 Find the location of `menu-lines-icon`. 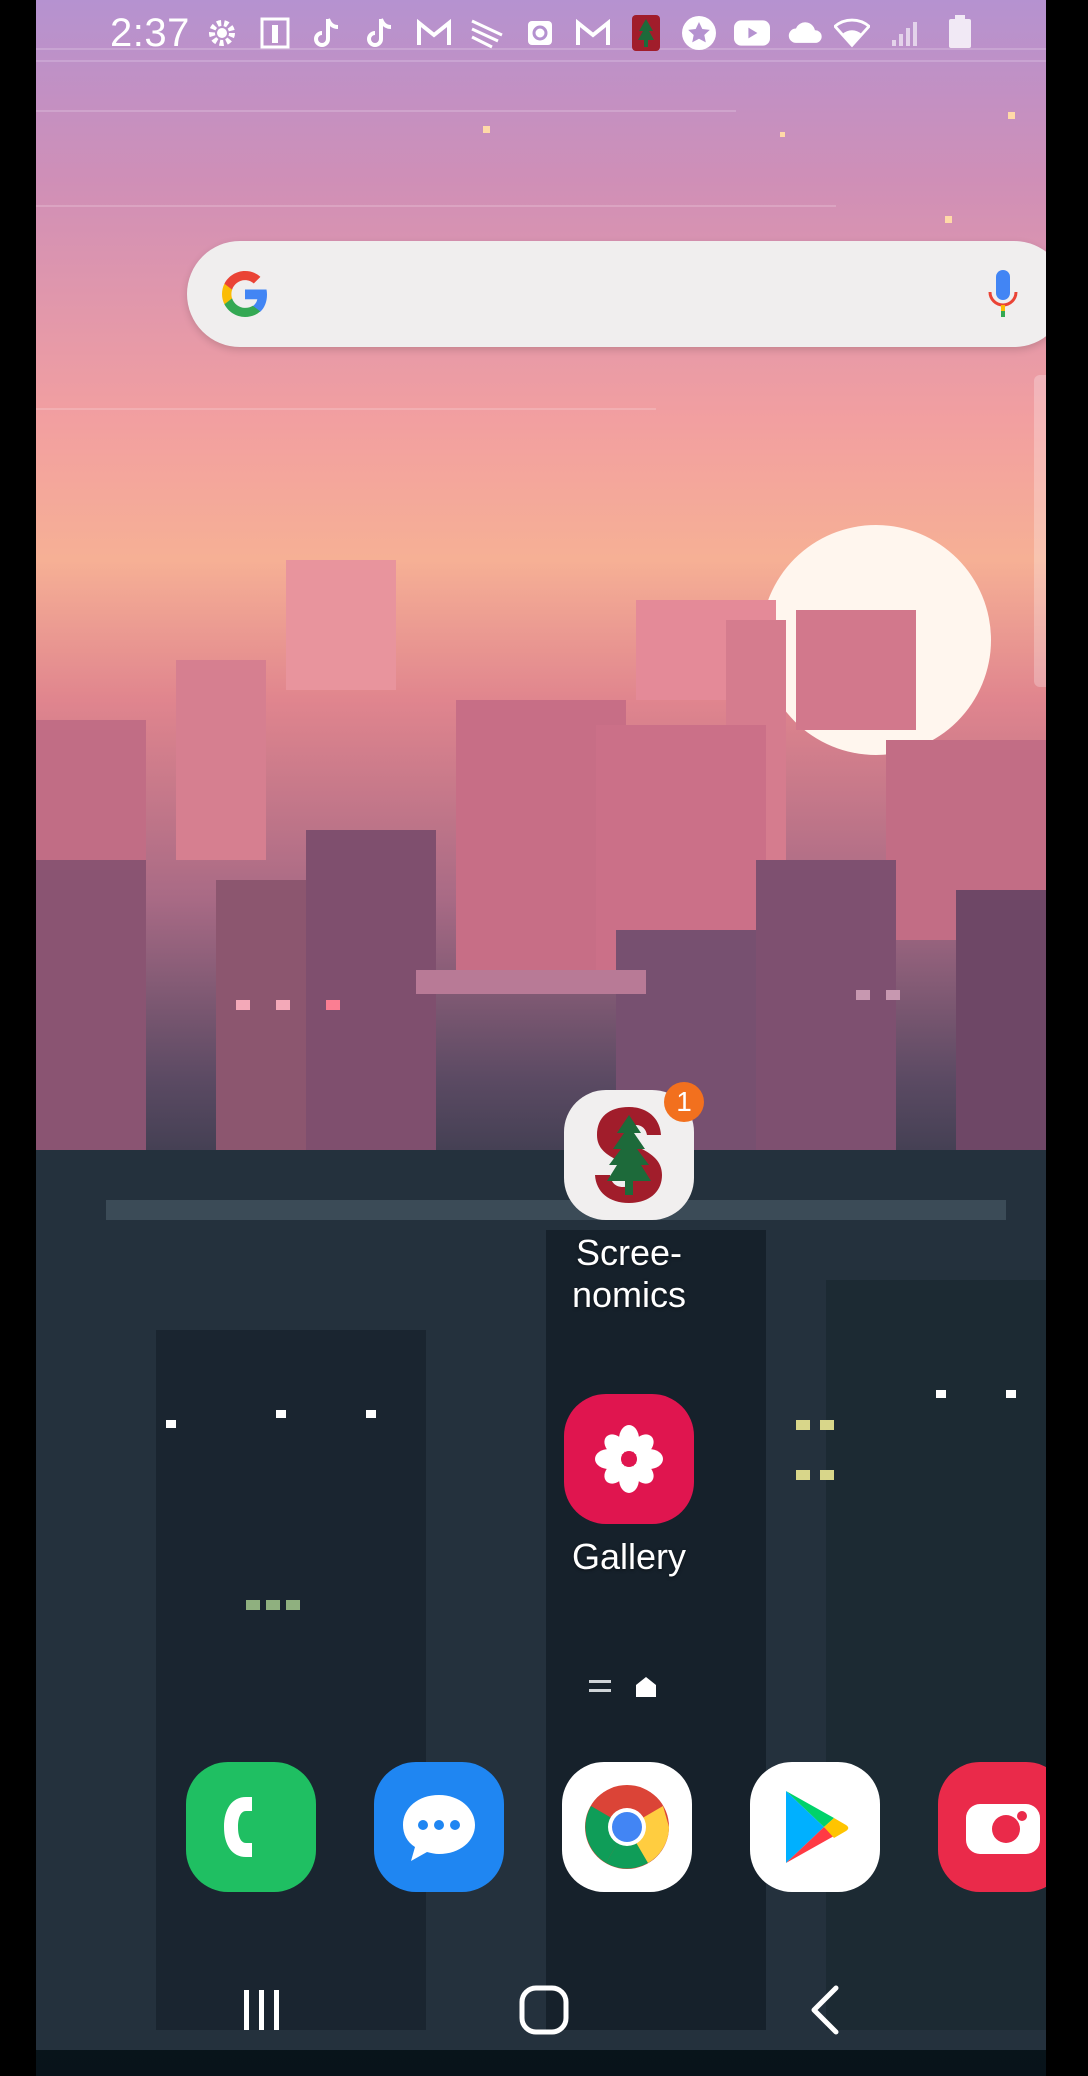

menu-lines-icon is located at coordinates (600, 1686).